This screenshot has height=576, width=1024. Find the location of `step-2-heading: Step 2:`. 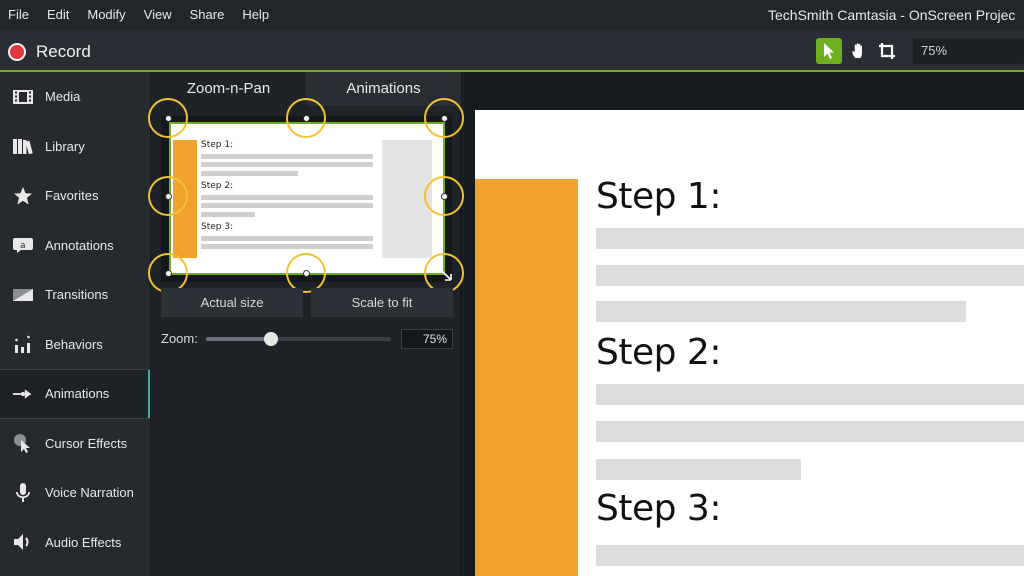

step-2-heading: Step 2: is located at coordinates (658, 352).